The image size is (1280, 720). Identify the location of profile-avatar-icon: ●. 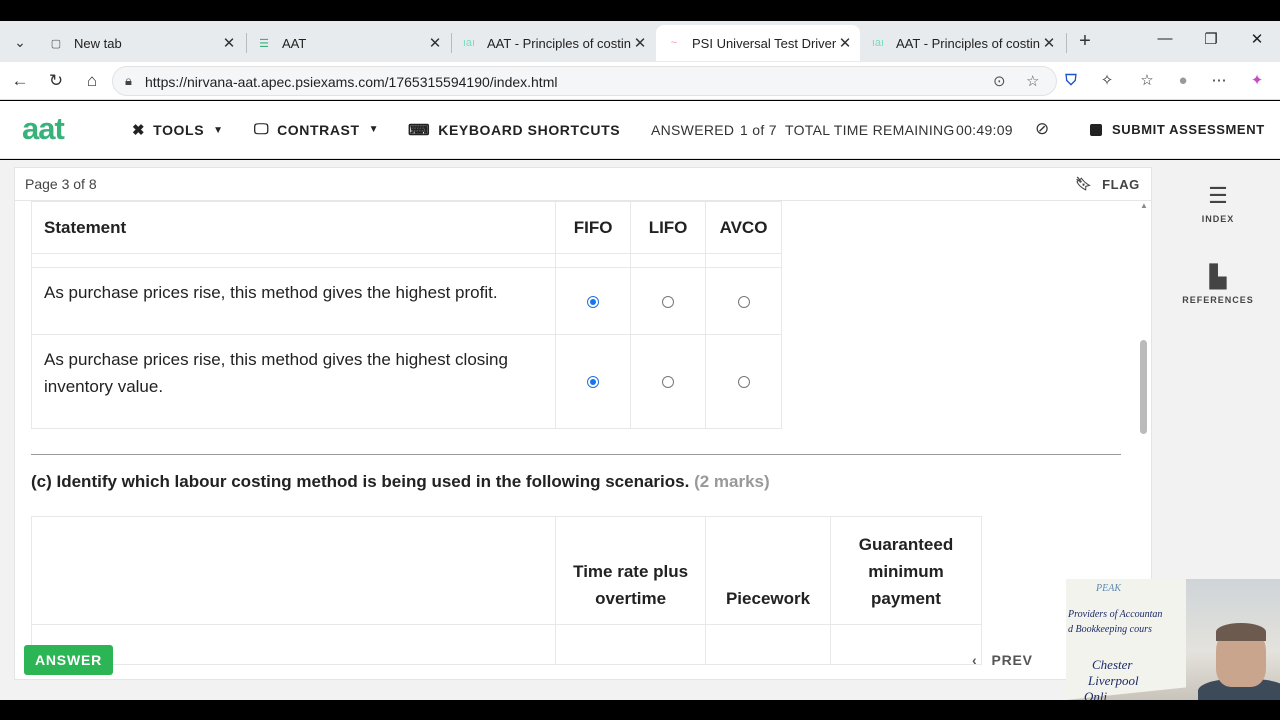
(1183, 81).